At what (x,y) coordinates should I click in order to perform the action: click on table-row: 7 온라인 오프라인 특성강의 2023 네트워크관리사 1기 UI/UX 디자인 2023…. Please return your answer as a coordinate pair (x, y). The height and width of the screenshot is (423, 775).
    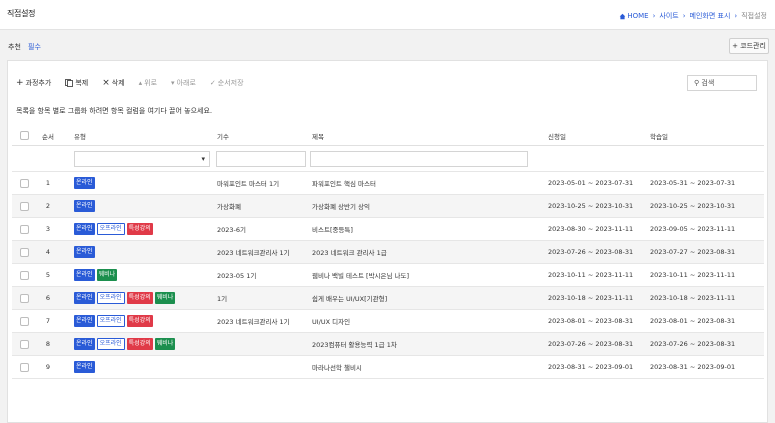
    Looking at the image, I should click on (388, 321).